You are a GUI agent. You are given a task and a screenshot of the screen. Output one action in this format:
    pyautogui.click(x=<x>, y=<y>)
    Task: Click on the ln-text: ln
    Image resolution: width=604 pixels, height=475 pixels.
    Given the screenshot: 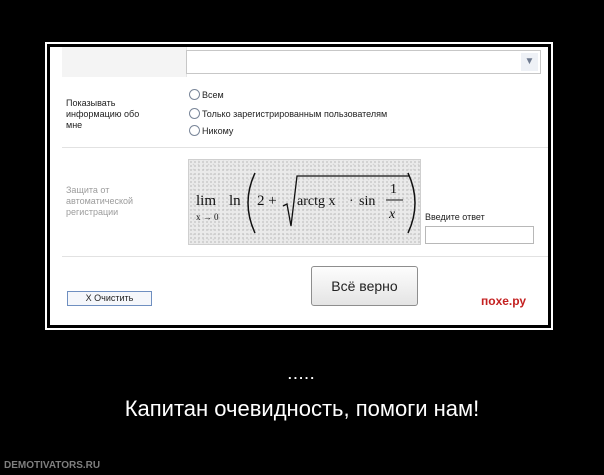 What is the action you would take?
    pyautogui.click(x=235, y=201)
    